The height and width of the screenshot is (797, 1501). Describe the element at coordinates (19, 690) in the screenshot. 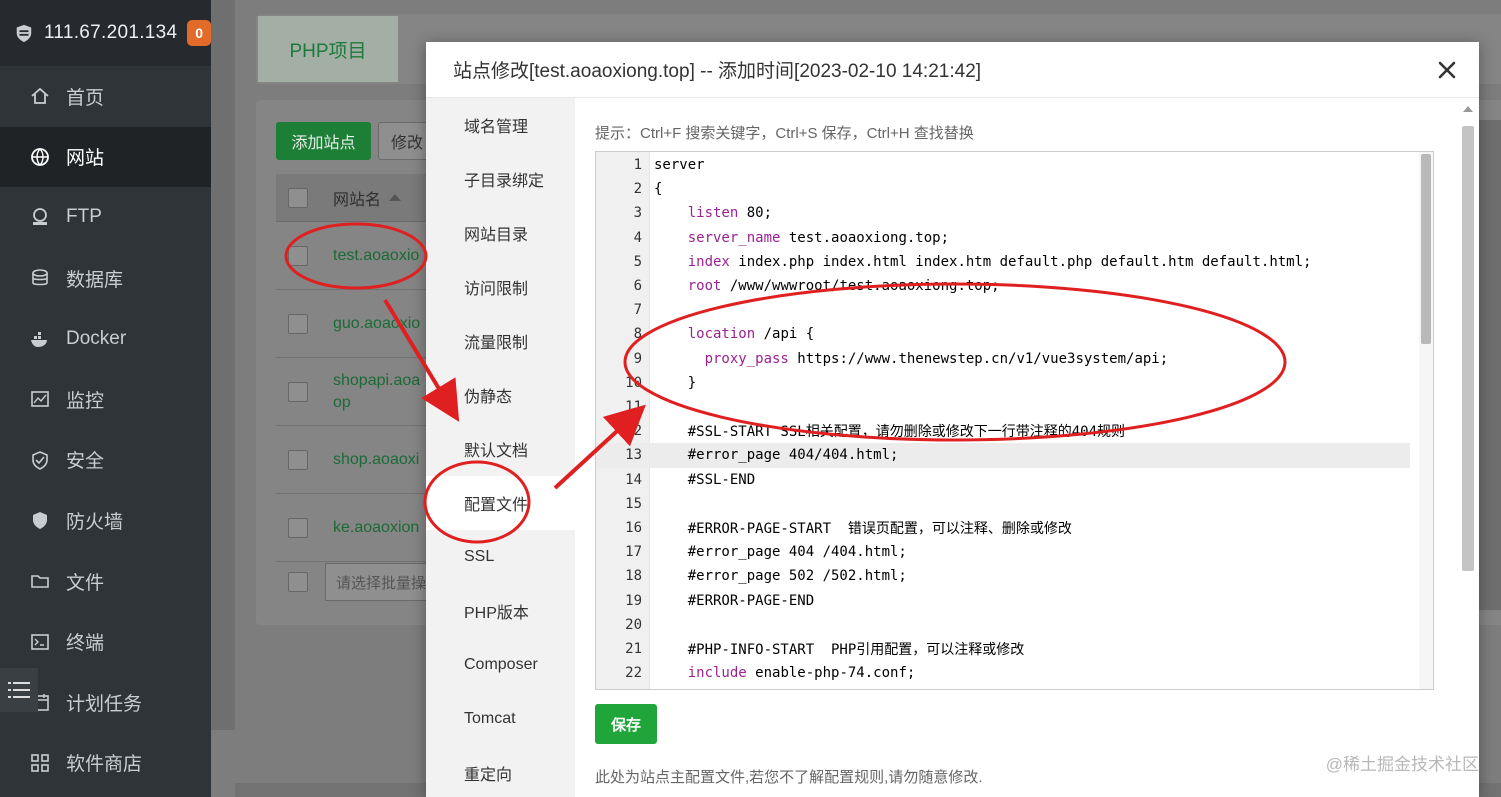

I see `menu-toggle-icon` at that location.